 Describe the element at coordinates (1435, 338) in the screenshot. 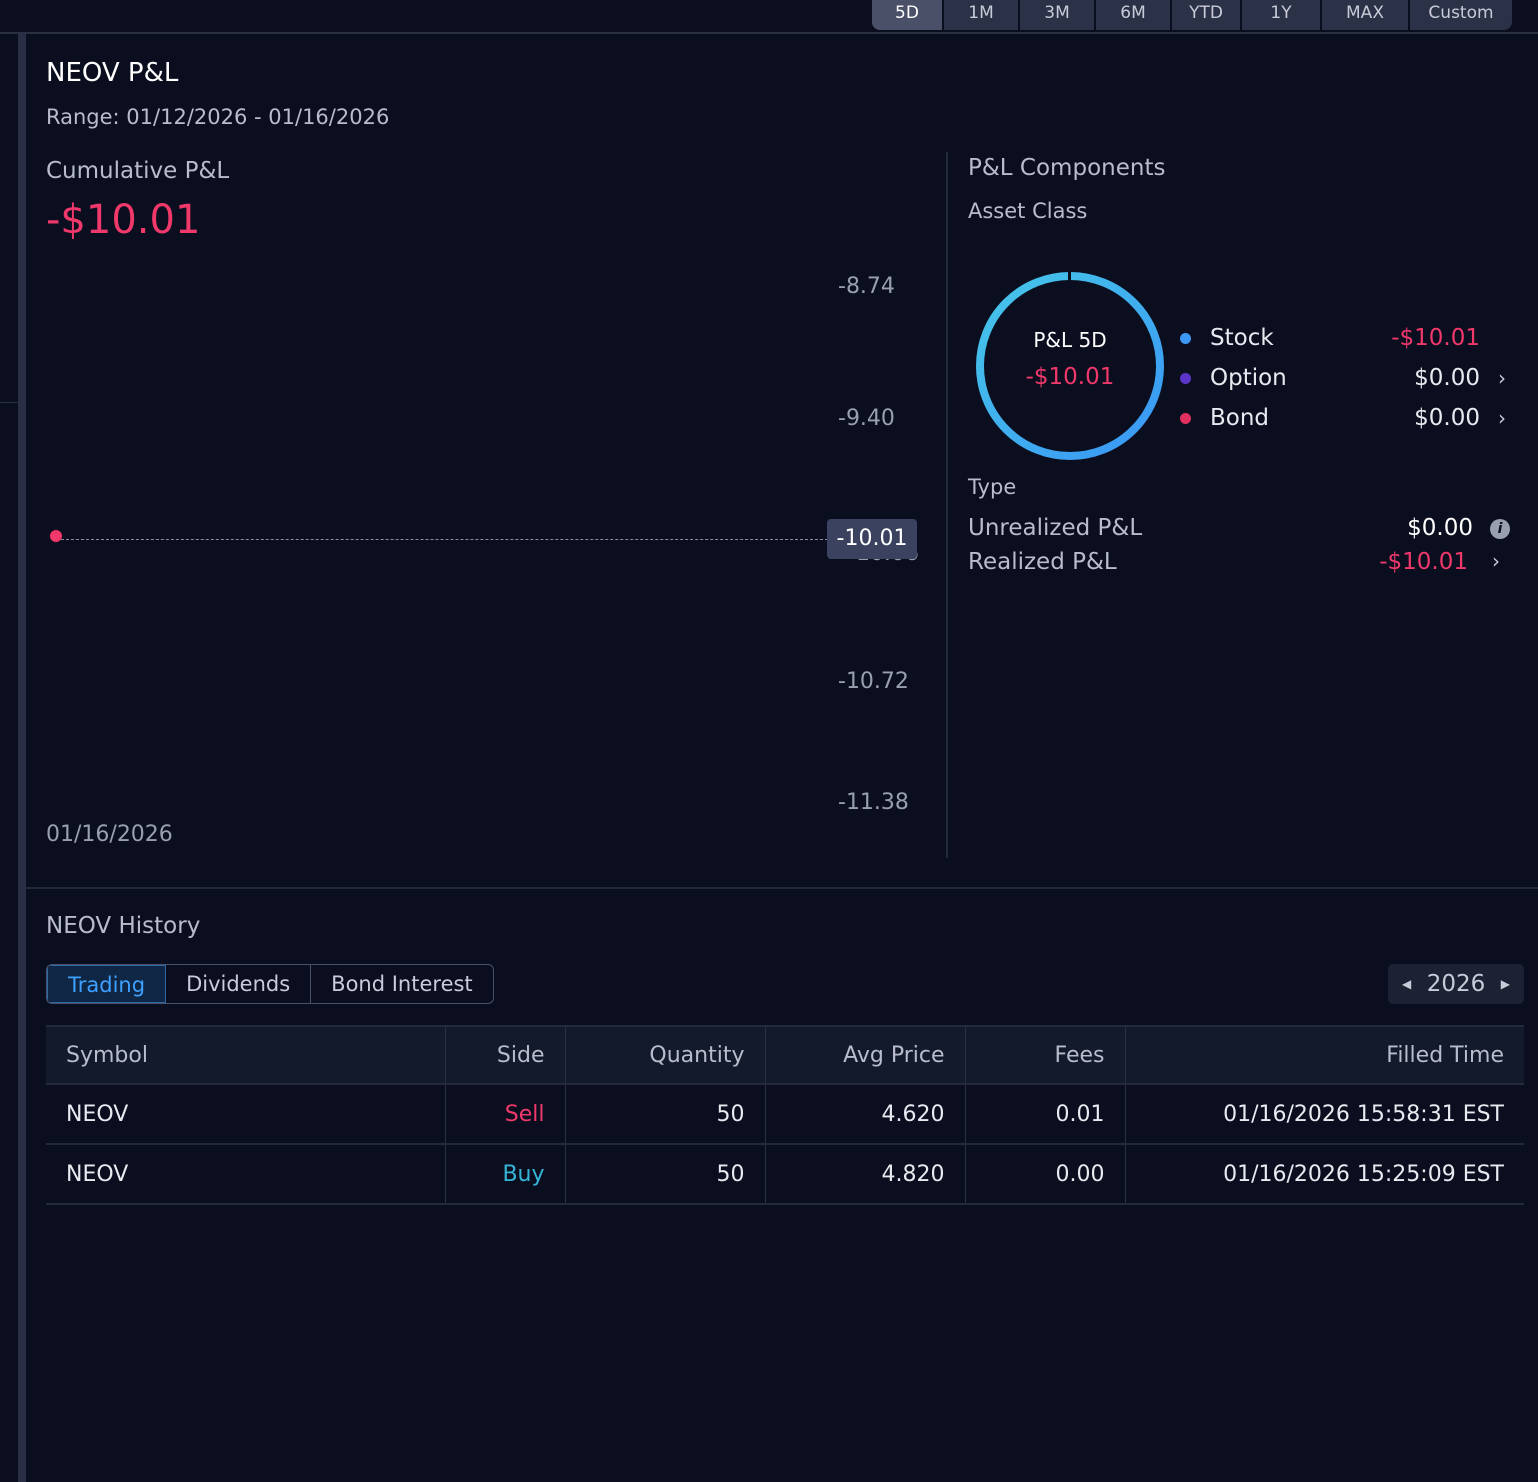

I see `legend-value: -$10.01` at that location.